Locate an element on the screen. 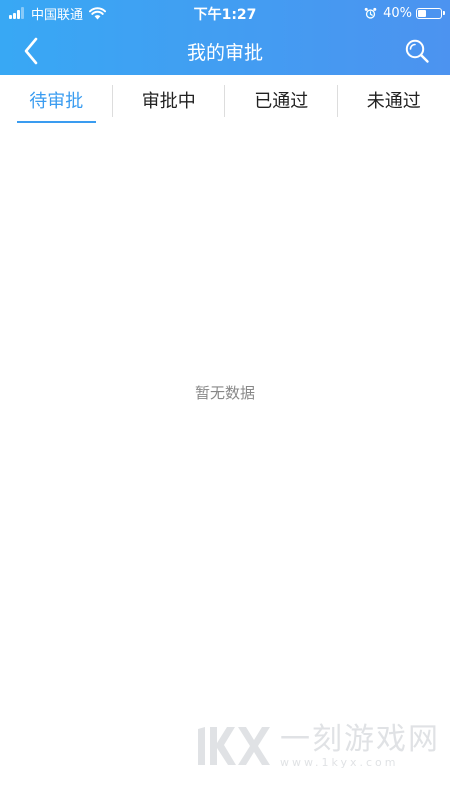 The height and width of the screenshot is (799, 450). tab-in-progress: 审批中 is located at coordinates (169, 100).